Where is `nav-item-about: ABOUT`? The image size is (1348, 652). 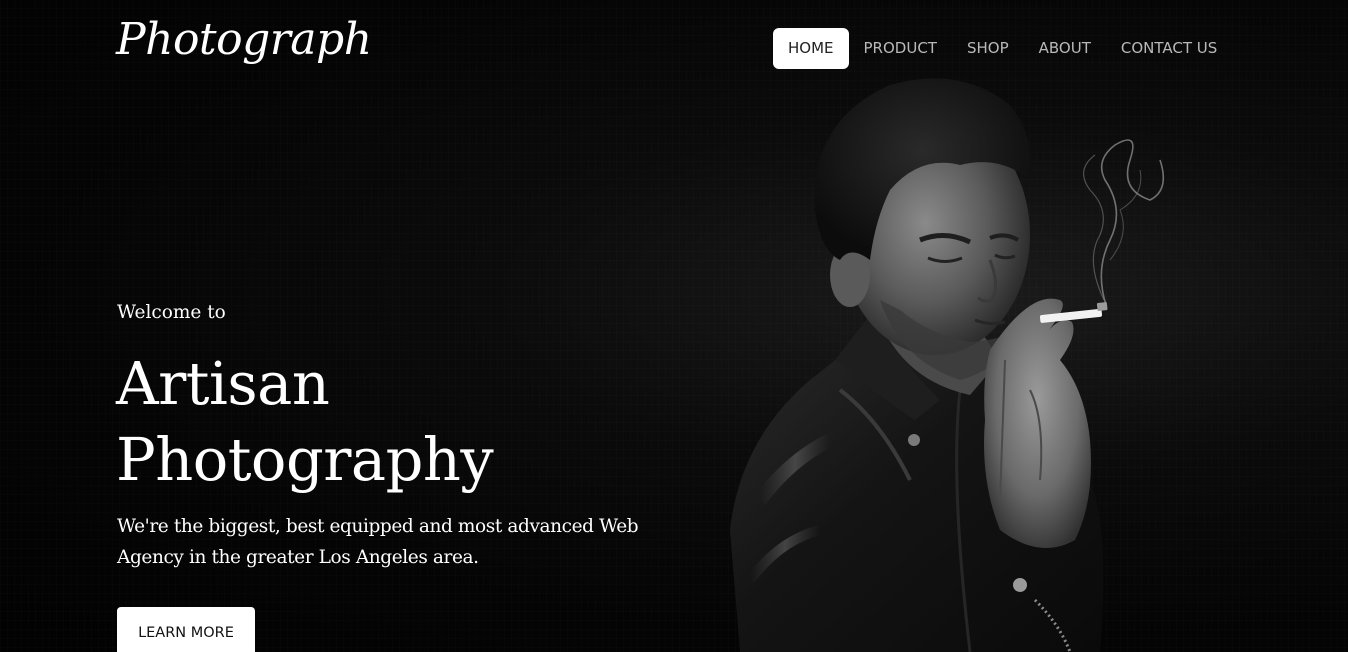 nav-item-about: ABOUT is located at coordinates (1065, 48).